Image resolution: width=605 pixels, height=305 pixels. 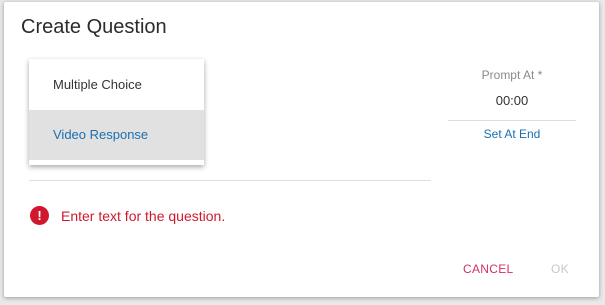 I want to click on question-input-underline, so click(x=230, y=180).